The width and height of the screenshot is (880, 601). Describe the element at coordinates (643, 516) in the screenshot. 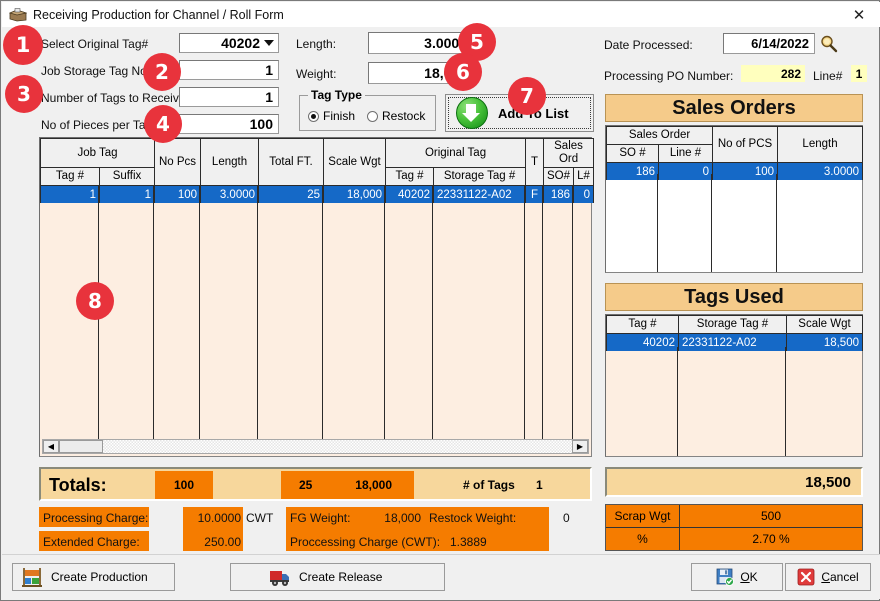

I see `scrap-wgt-label: Scrap Wgt` at that location.